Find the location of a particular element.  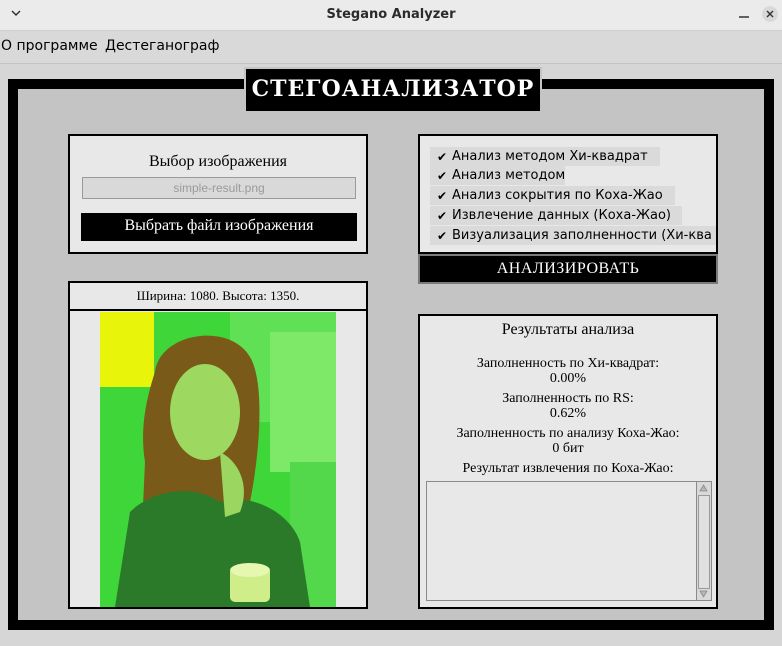

option-chi-square: ✔ Анализ методом Хи-квадрат is located at coordinates (545, 156).